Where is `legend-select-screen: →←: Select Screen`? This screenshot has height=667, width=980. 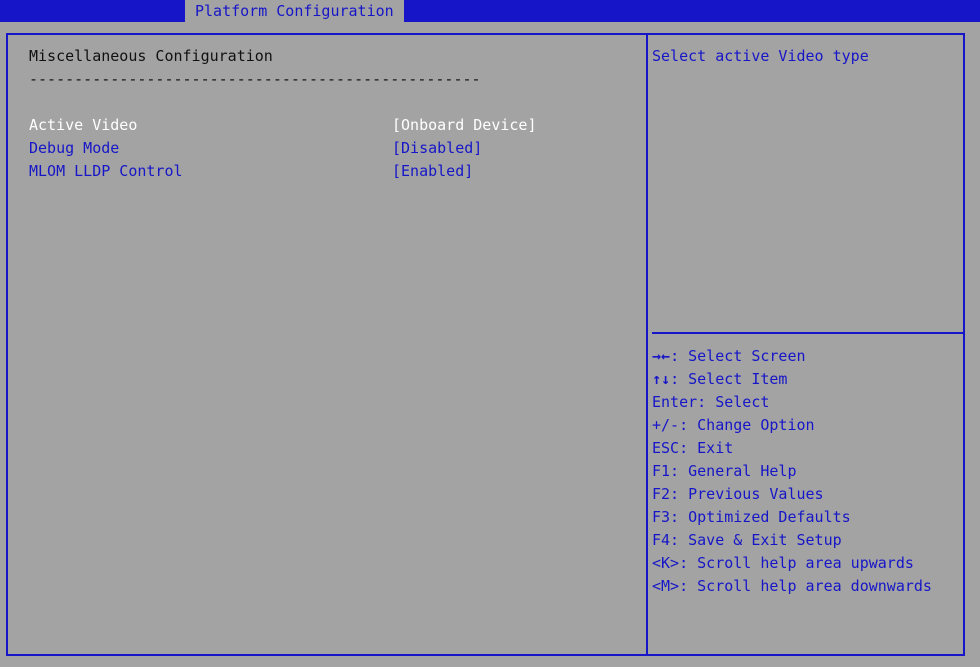 legend-select-screen: →←: Select Screen is located at coordinates (729, 356).